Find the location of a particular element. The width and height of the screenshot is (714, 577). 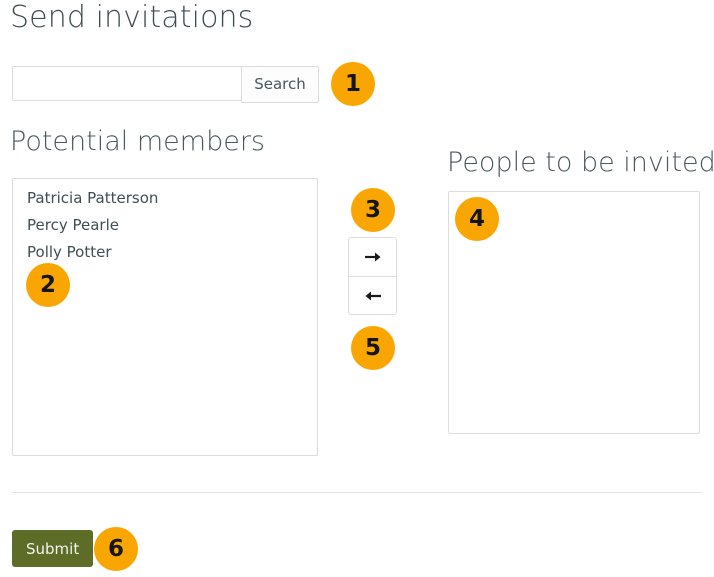

search-input is located at coordinates (126, 83).